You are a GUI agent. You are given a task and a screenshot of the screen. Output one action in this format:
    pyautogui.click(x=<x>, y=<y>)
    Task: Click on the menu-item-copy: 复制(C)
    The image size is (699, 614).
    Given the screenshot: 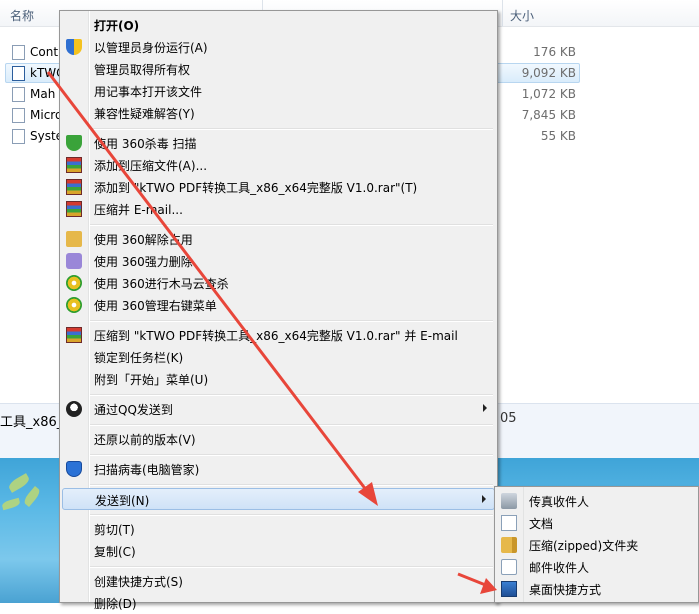 What is the action you would take?
    pyautogui.click(x=278, y=551)
    